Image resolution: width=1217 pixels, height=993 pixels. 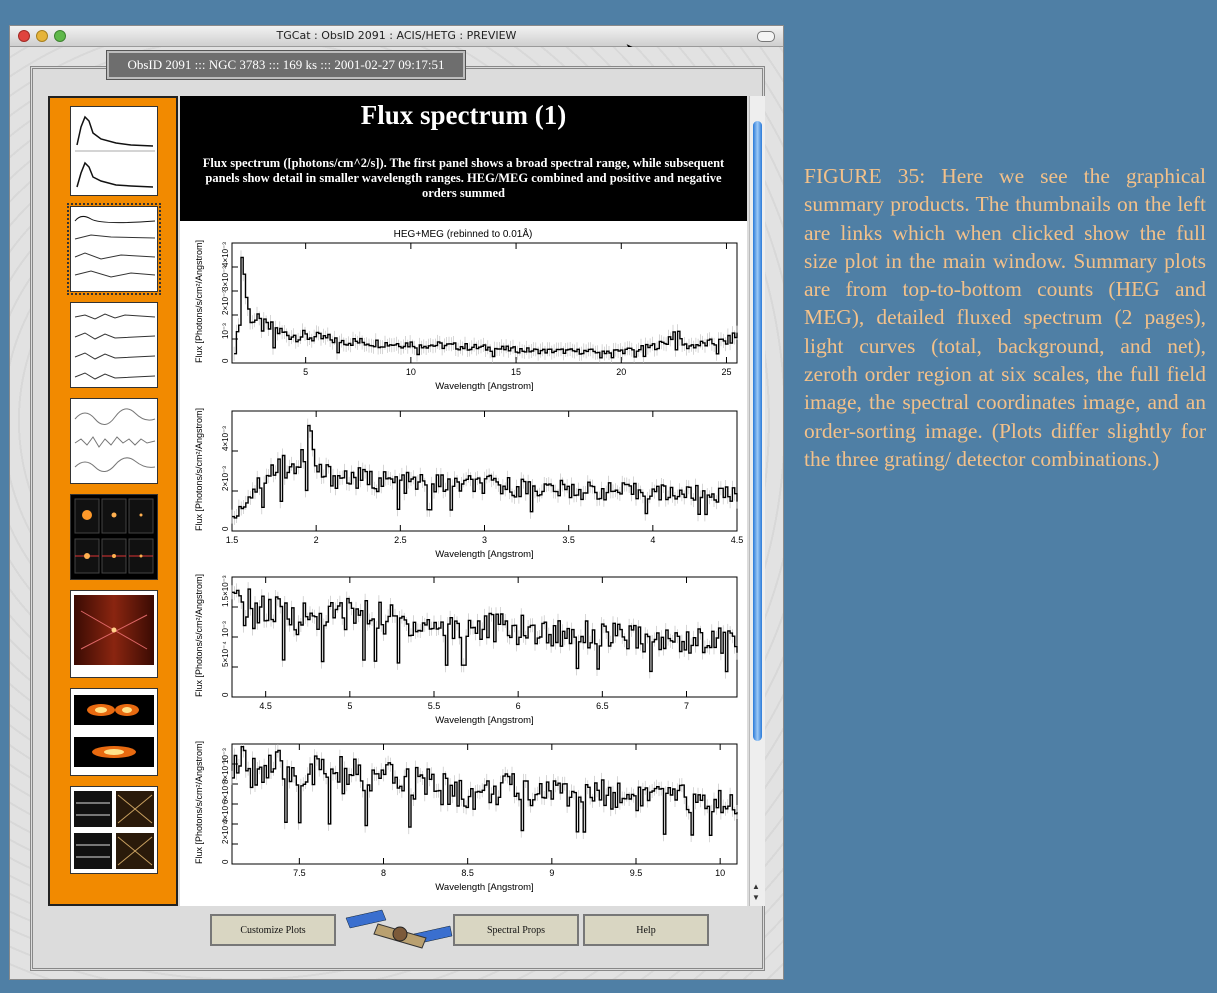 What do you see at coordinates (756, 897) in the screenshot?
I see `scroll-down-icon: ▼` at bounding box center [756, 897].